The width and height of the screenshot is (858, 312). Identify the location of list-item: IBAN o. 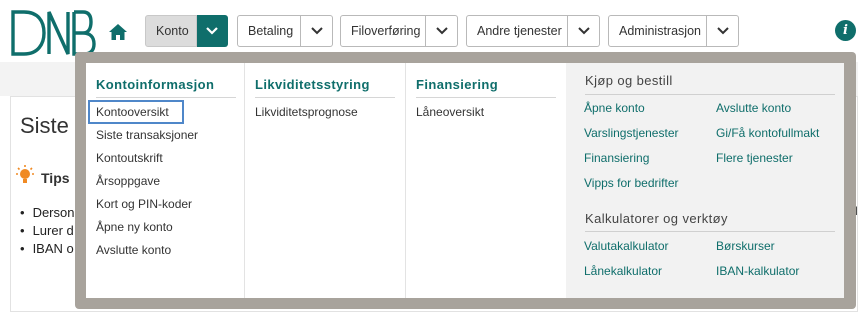
(47, 249).